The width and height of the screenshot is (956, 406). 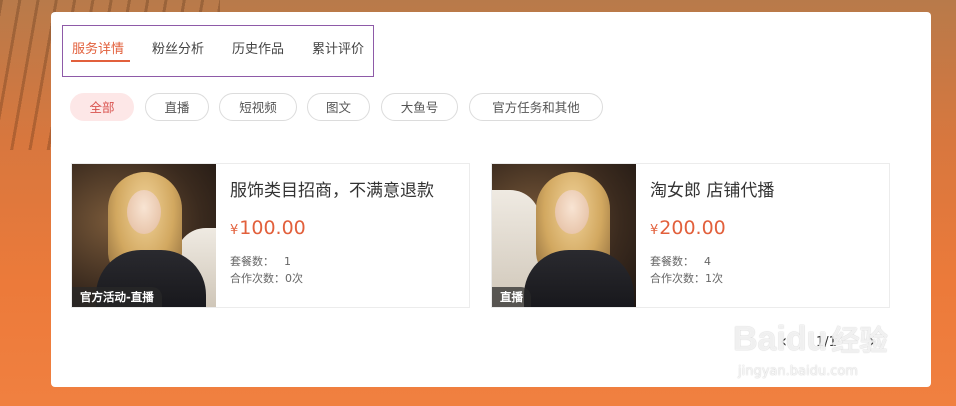 I want to click on filter-live: 直播, so click(x=177, y=107).